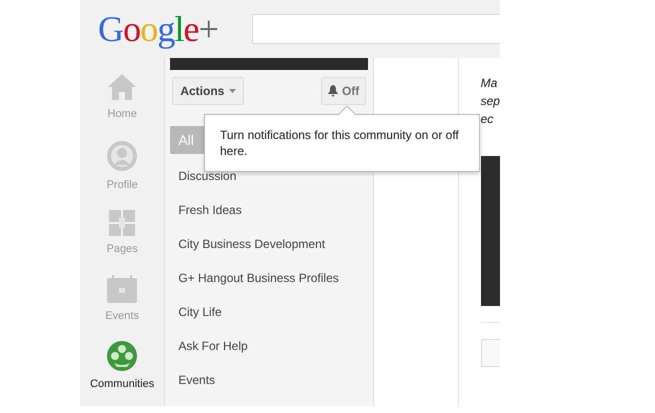 The width and height of the screenshot is (655, 413). I want to click on post-text: ec, so click(487, 119).